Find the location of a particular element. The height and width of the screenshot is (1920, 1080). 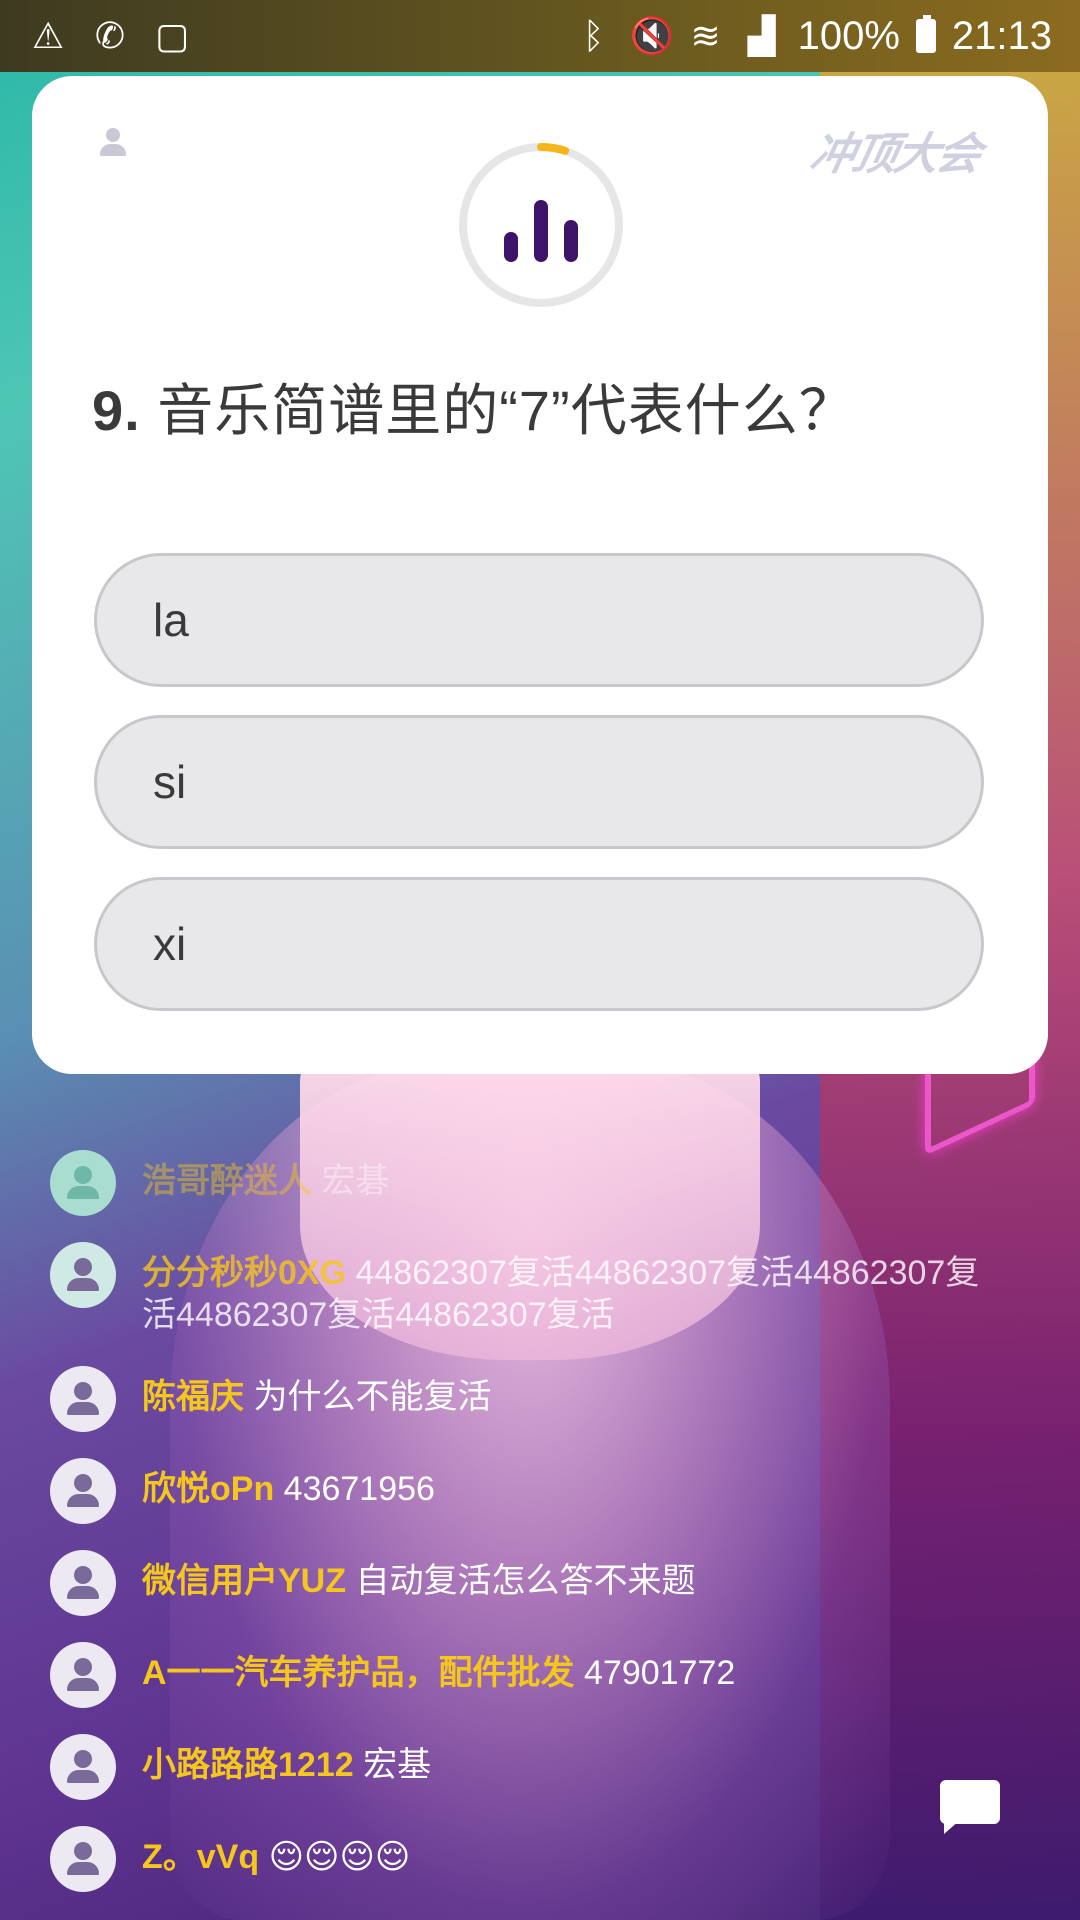

comment-item: 微信用户YUZ 自动复活怎么答不来题 is located at coordinates (530, 1583).